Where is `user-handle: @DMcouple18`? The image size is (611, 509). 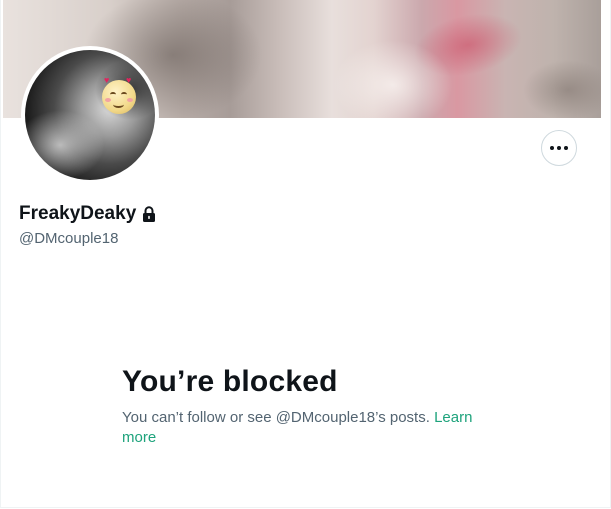 user-handle: @DMcouple18 is located at coordinates (69, 238).